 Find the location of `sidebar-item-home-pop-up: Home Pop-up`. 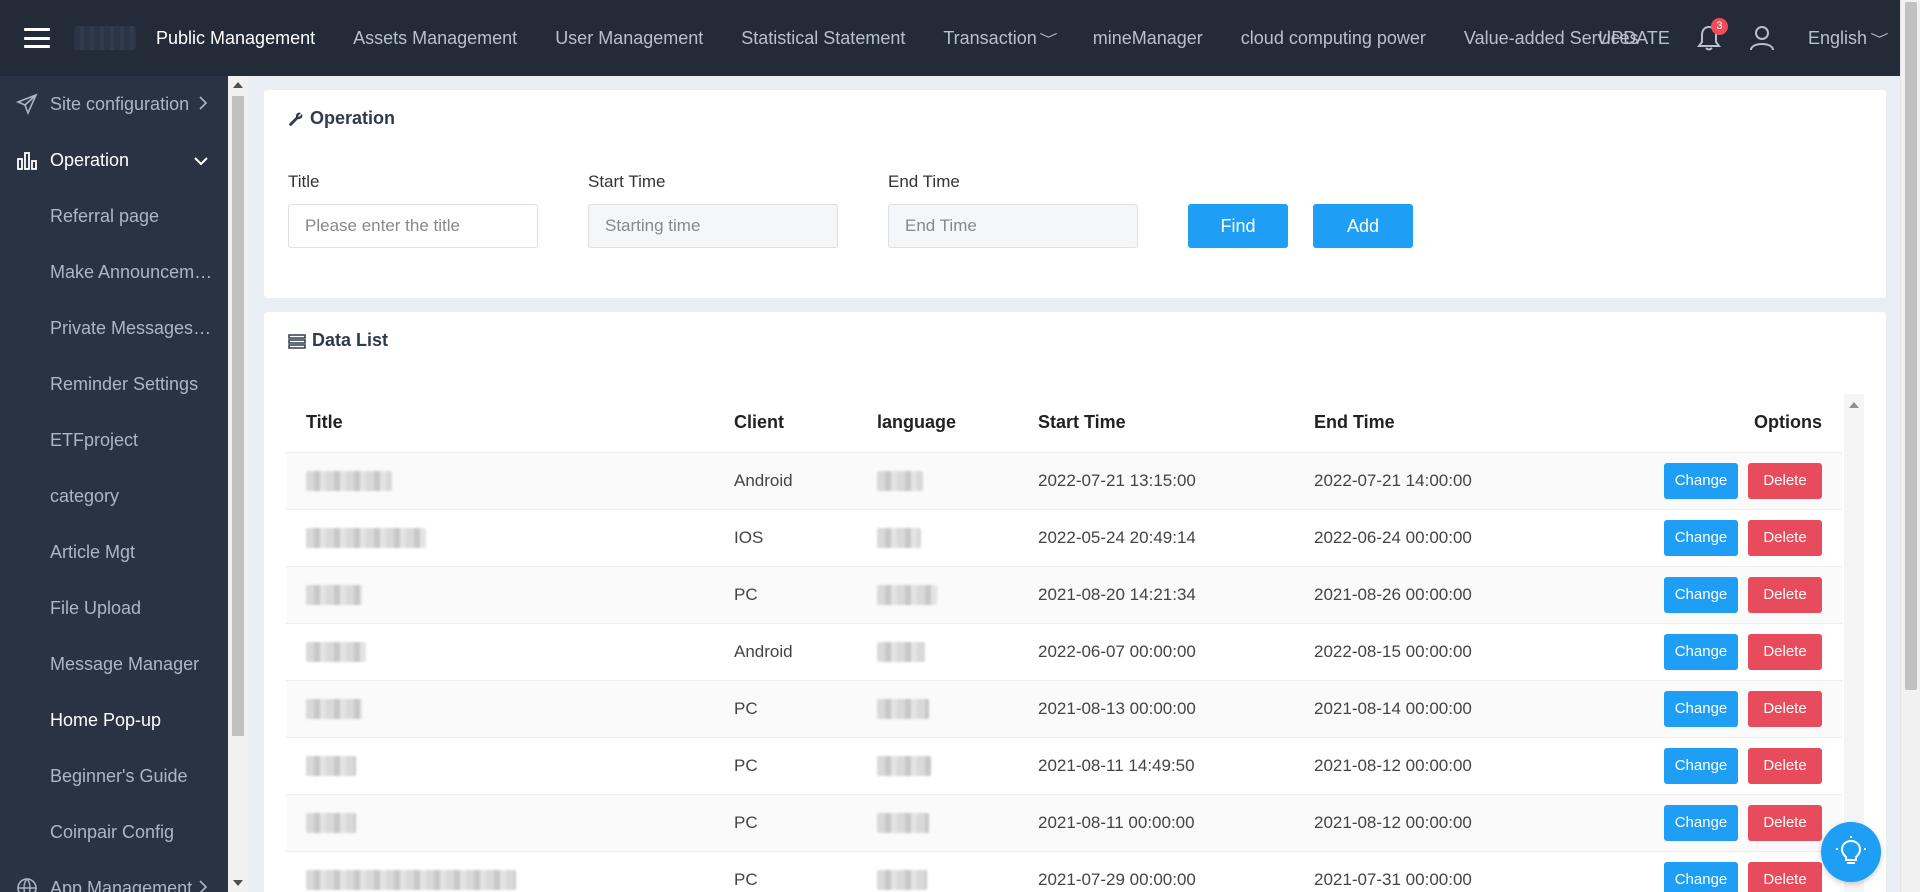

sidebar-item-home-pop-up: Home Pop-up is located at coordinates (114, 720).